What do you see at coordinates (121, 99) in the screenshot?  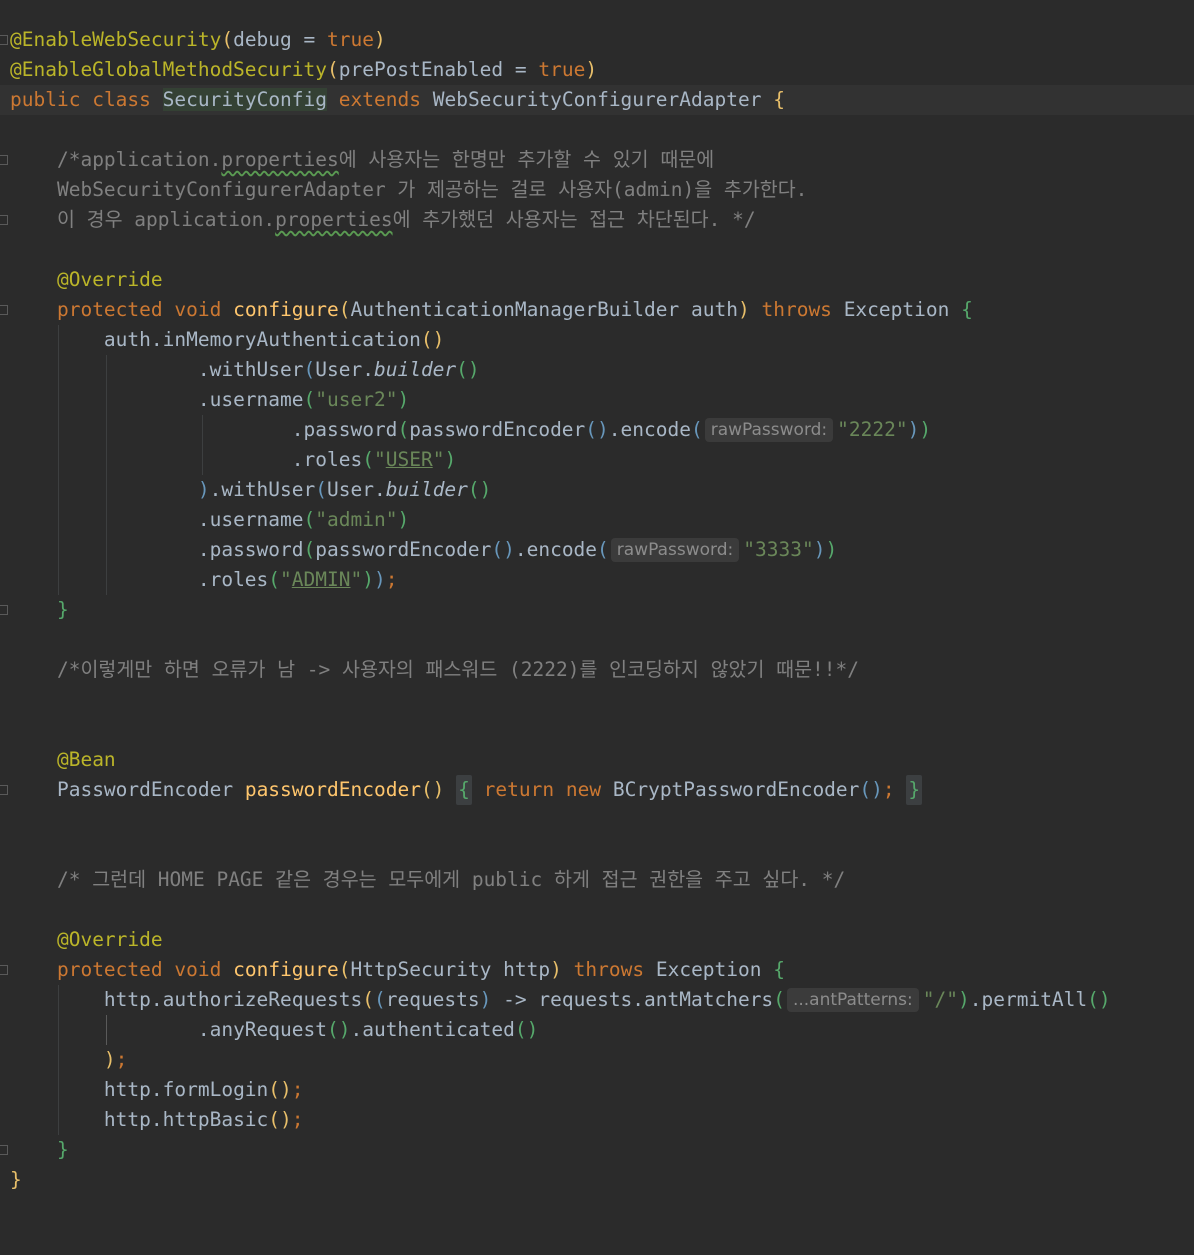 I see `keyword: class` at bounding box center [121, 99].